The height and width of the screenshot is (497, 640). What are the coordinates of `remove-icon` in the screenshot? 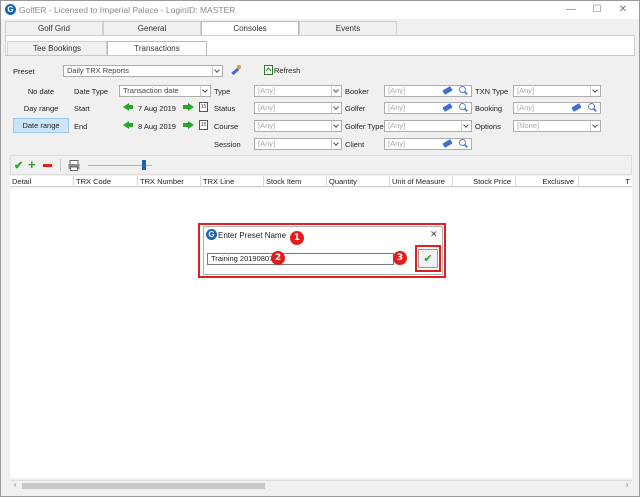 It's located at (47, 165).